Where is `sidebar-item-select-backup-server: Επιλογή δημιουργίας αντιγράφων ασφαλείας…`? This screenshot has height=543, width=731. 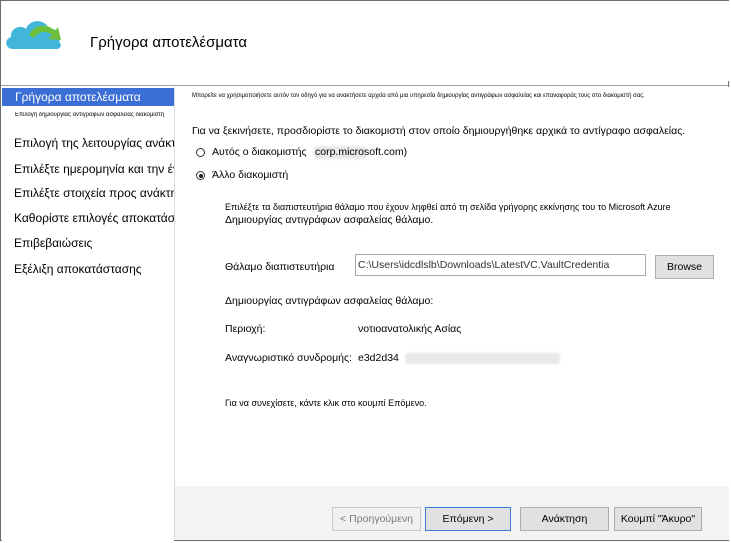 sidebar-item-select-backup-server: Επιλογή δημιουργίας αντιγράφων ασφαλείας… is located at coordinates (88, 115).